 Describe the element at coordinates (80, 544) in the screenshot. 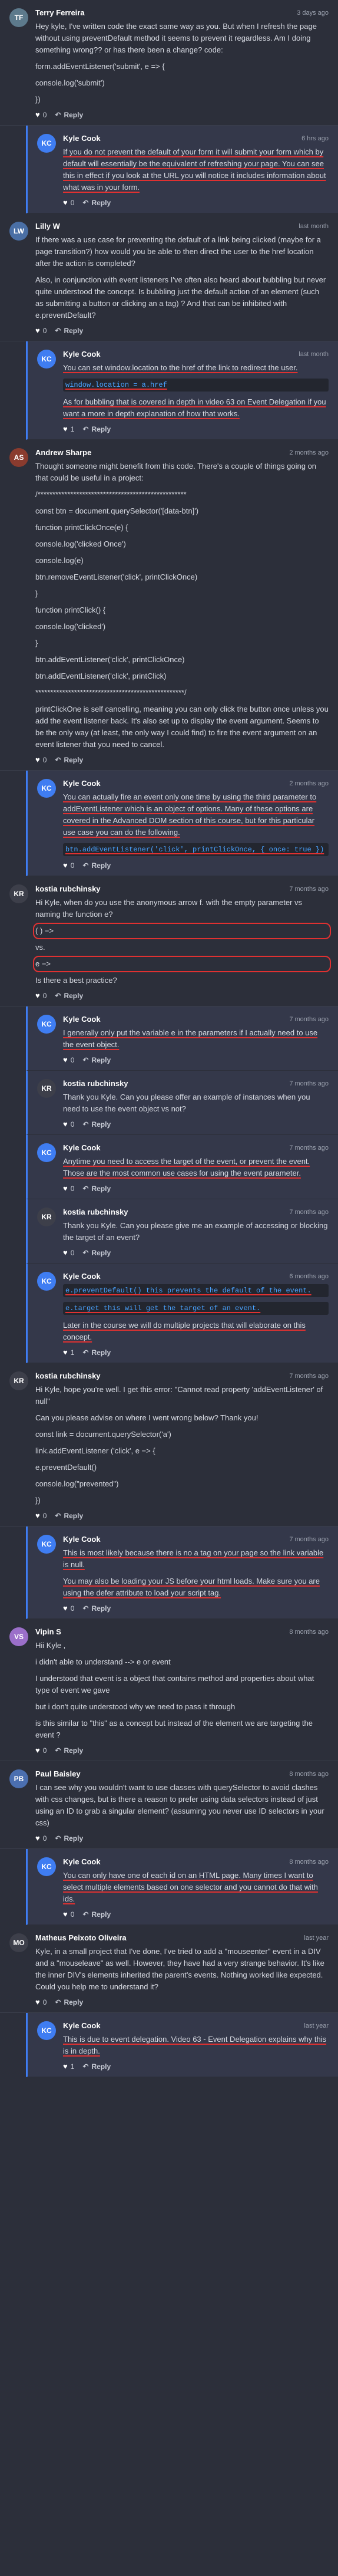

I see `comment-paragraph: console.log('clicked Once')` at that location.